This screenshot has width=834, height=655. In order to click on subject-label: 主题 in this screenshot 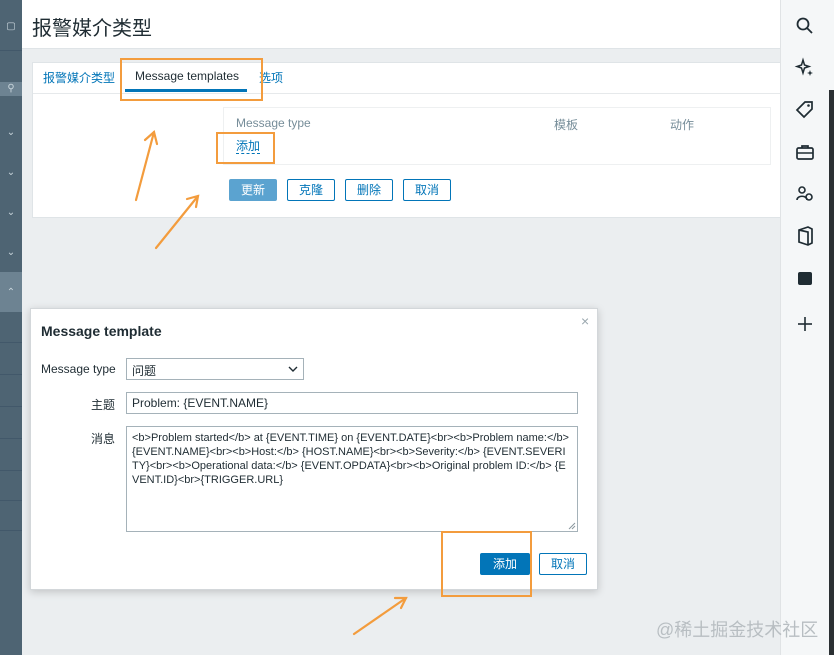, I will do `click(103, 405)`.